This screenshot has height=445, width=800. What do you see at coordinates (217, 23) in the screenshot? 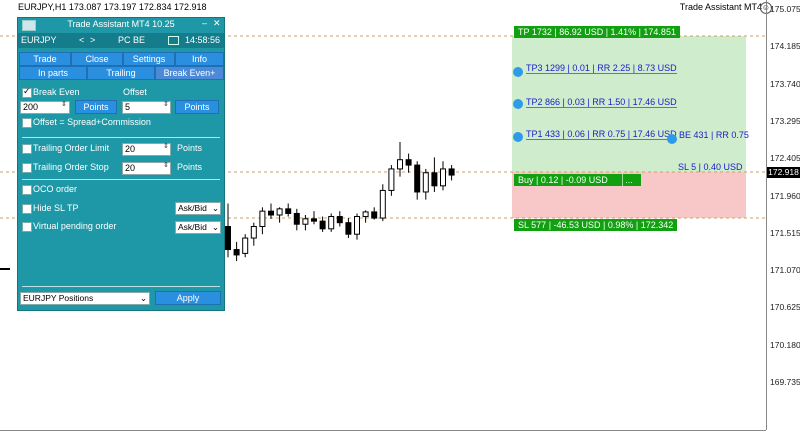
I see `close-button: ✕` at bounding box center [217, 23].